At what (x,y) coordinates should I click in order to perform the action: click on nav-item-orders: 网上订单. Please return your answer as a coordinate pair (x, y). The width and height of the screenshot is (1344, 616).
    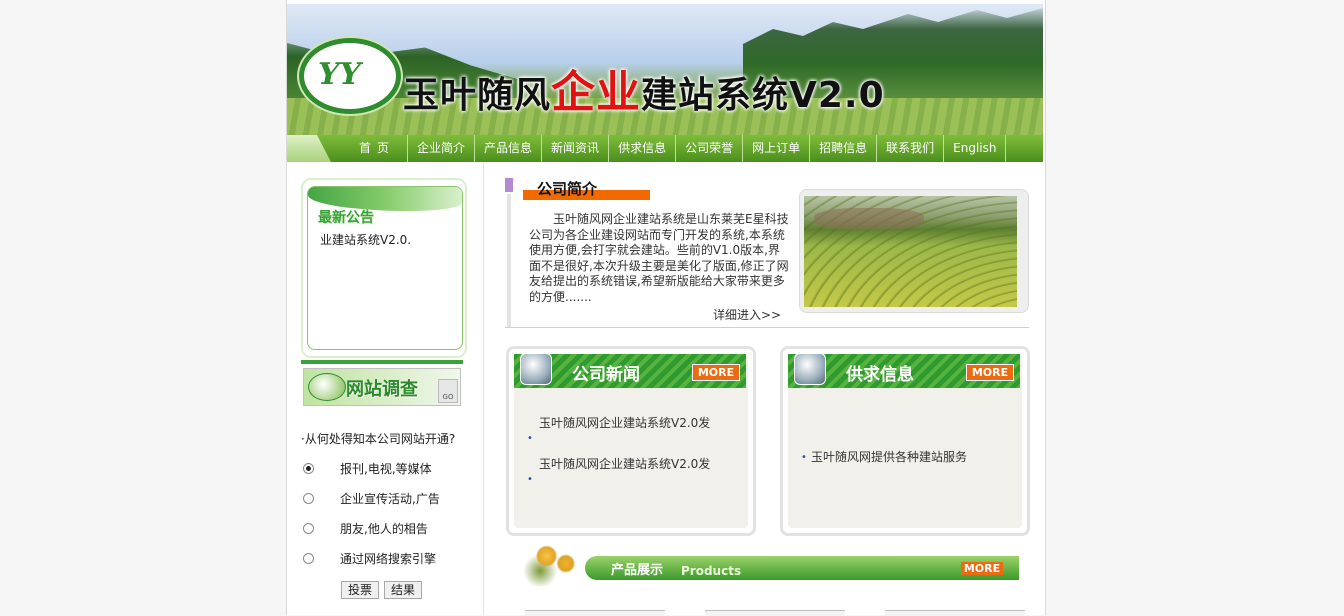
    Looking at the image, I should click on (777, 148).